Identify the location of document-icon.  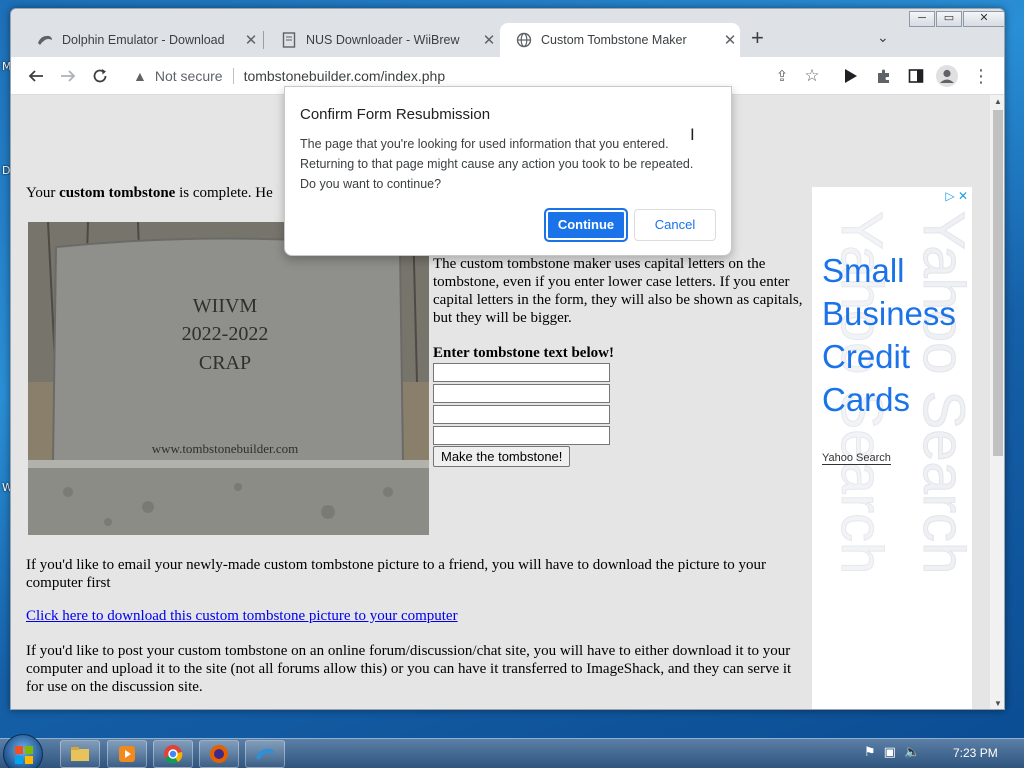
(289, 40).